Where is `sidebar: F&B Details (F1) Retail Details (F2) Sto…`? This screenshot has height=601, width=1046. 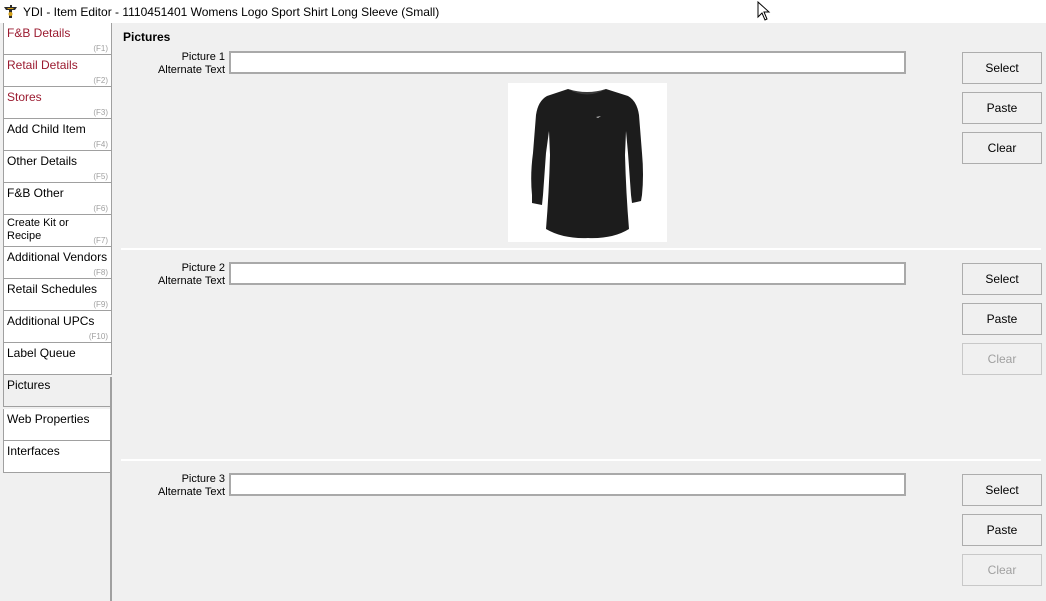
sidebar: F&B Details (F1) Retail Details (F2) Sto… is located at coordinates (57, 312).